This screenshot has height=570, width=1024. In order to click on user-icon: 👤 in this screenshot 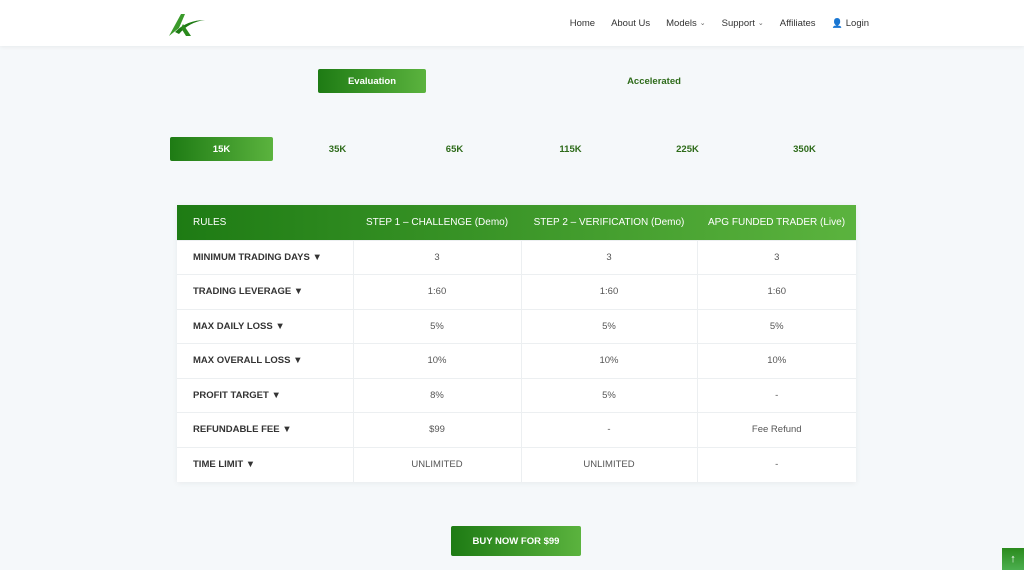, I will do `click(837, 22)`.